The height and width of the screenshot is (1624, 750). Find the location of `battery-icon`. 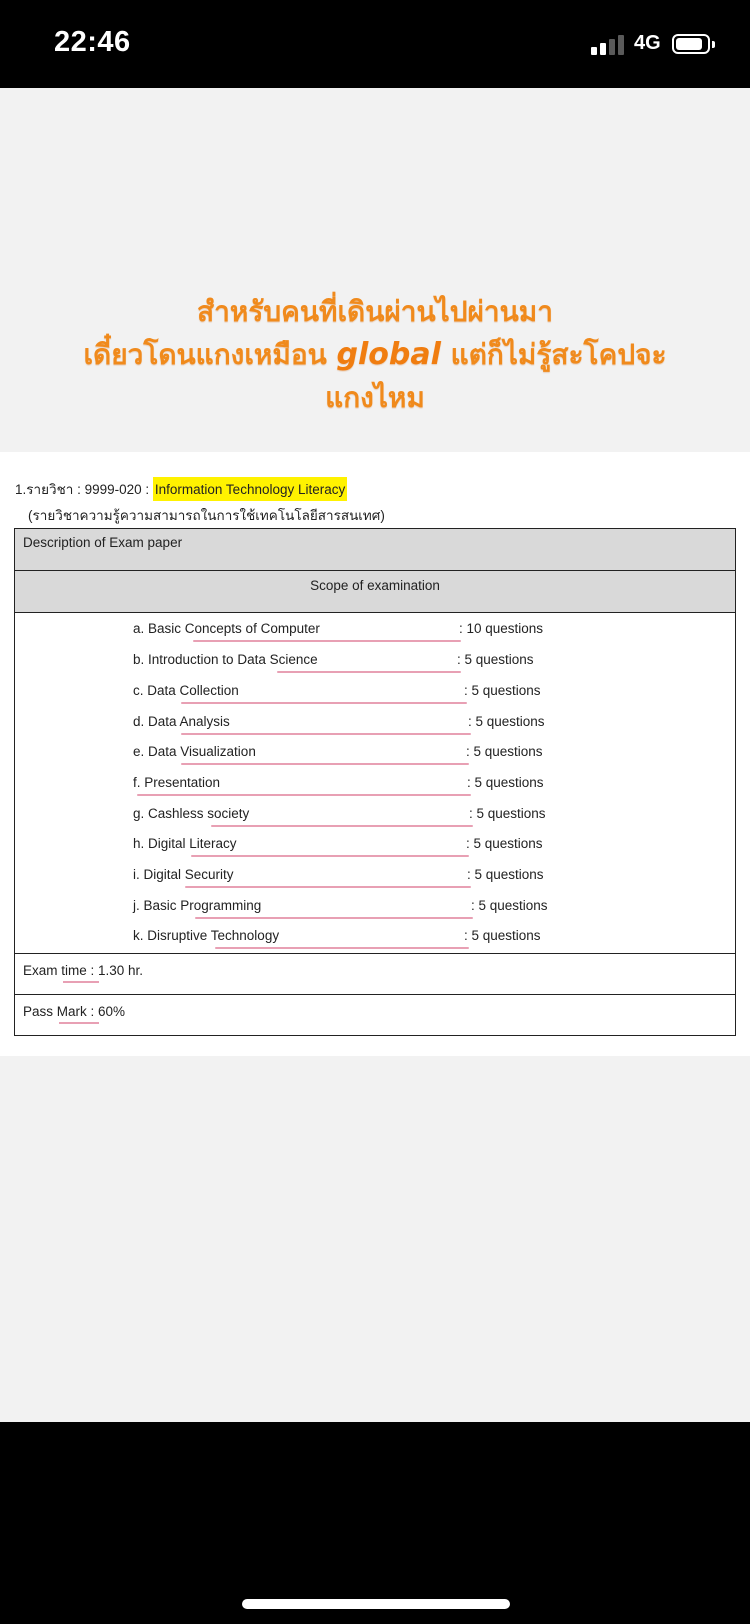

battery-icon is located at coordinates (691, 44).